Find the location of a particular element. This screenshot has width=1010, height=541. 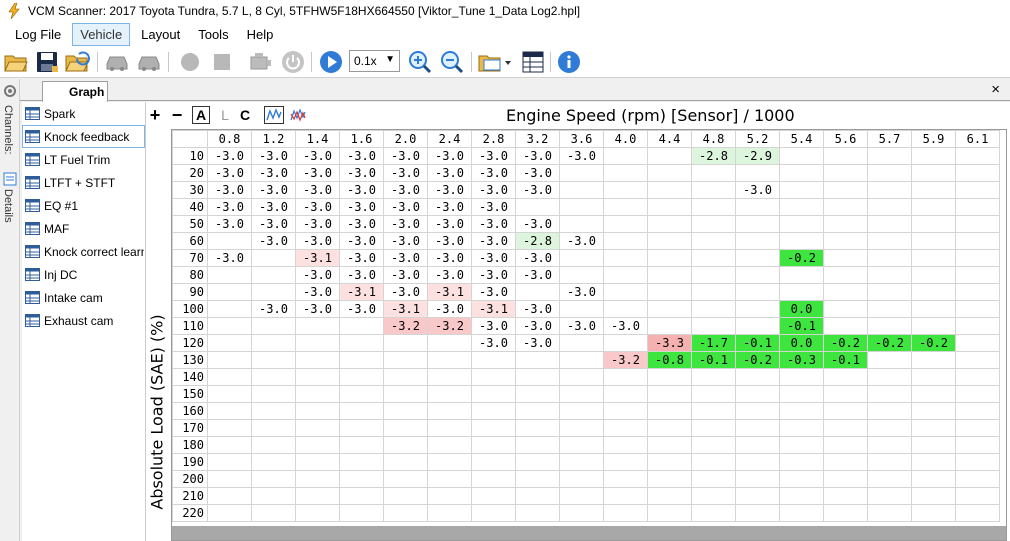

add-column-button: + is located at coordinates (155, 115).